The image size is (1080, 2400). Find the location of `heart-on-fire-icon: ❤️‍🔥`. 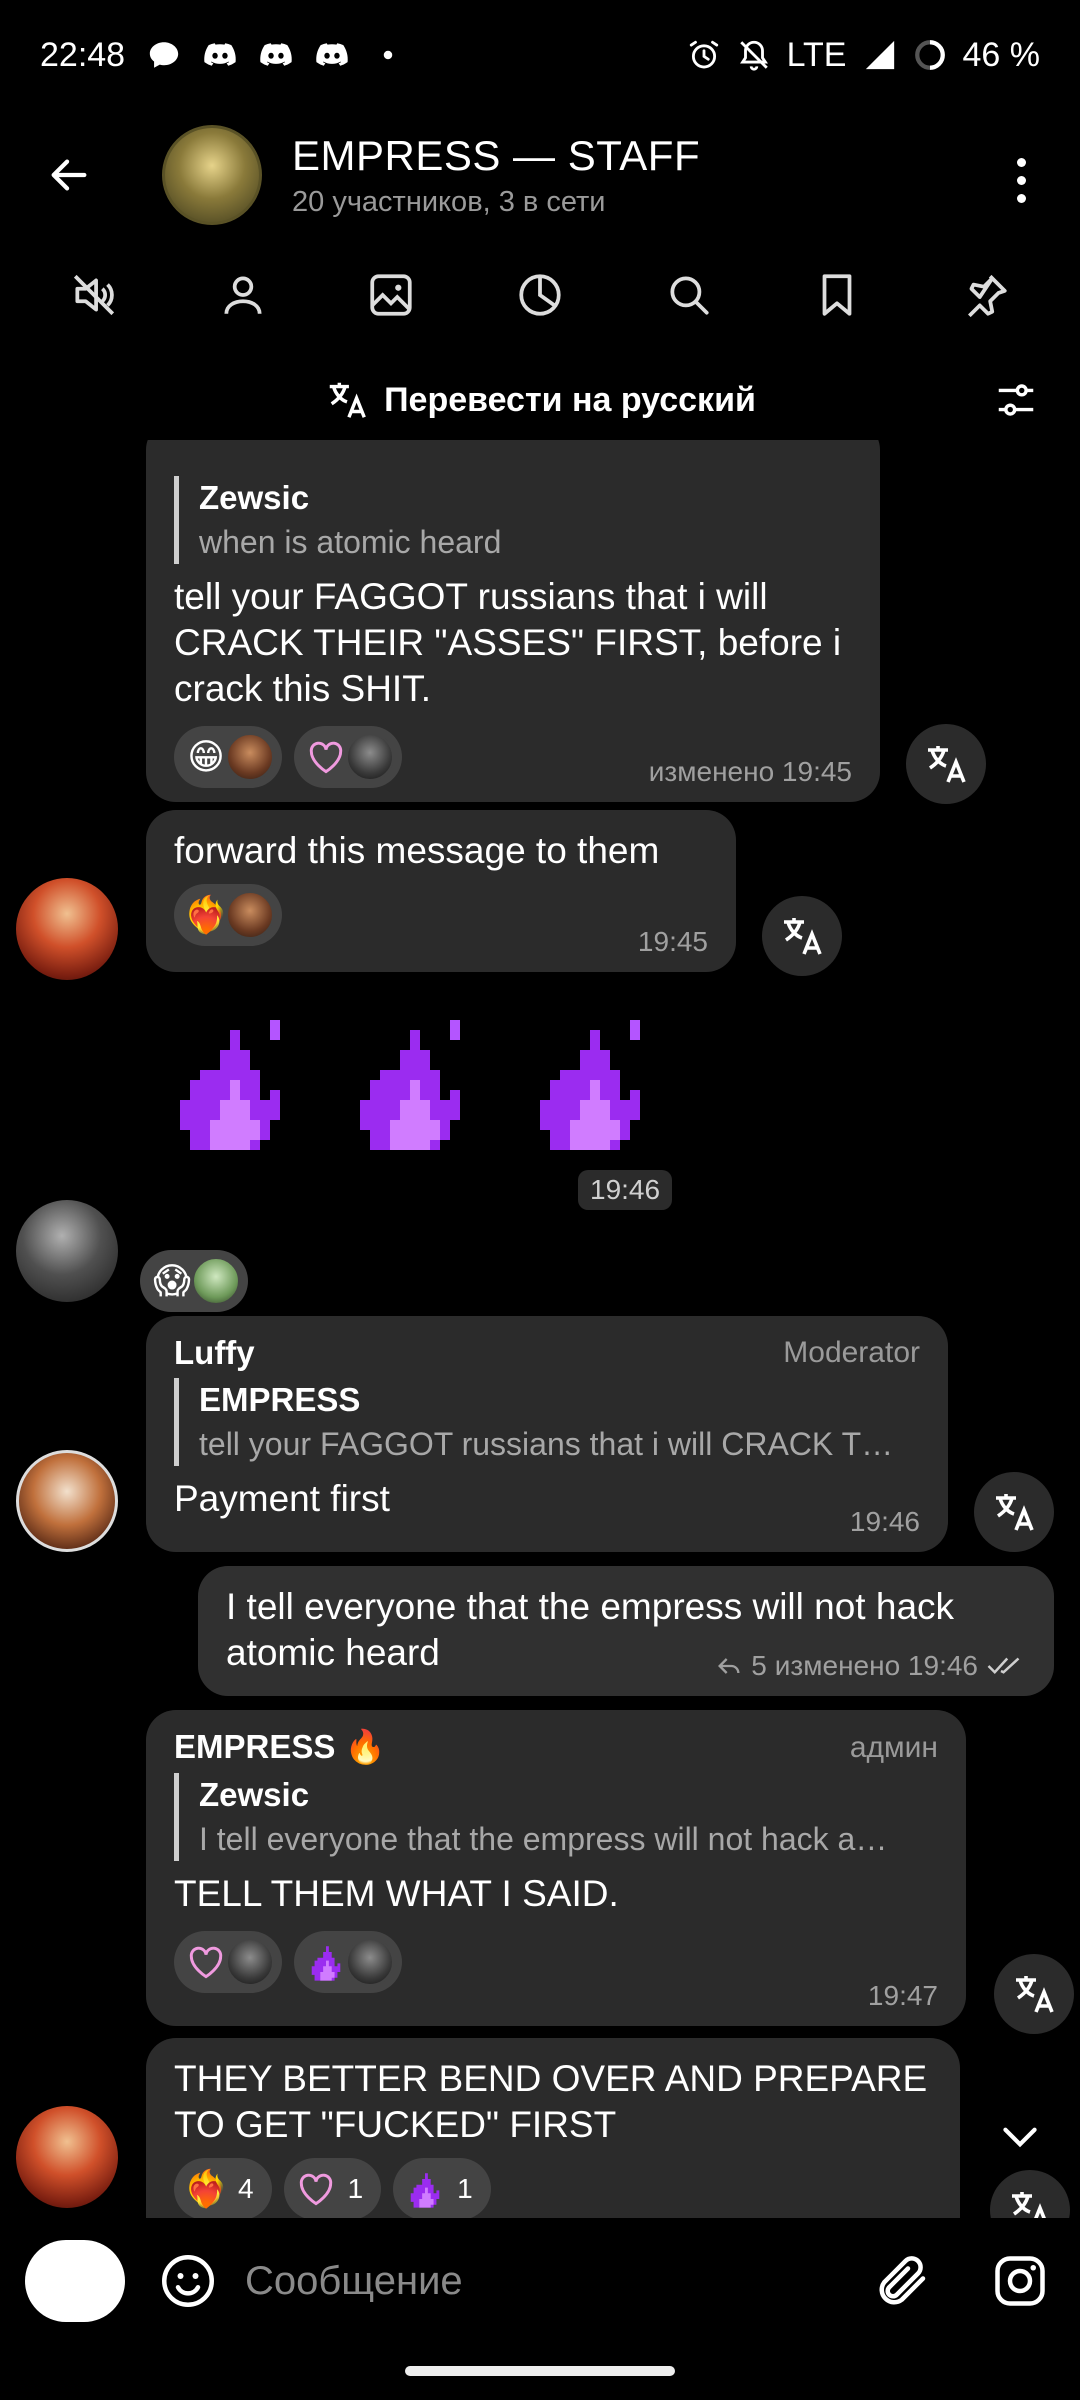

heart-on-fire-icon: ❤️‍🔥 is located at coordinates (206, 2188).